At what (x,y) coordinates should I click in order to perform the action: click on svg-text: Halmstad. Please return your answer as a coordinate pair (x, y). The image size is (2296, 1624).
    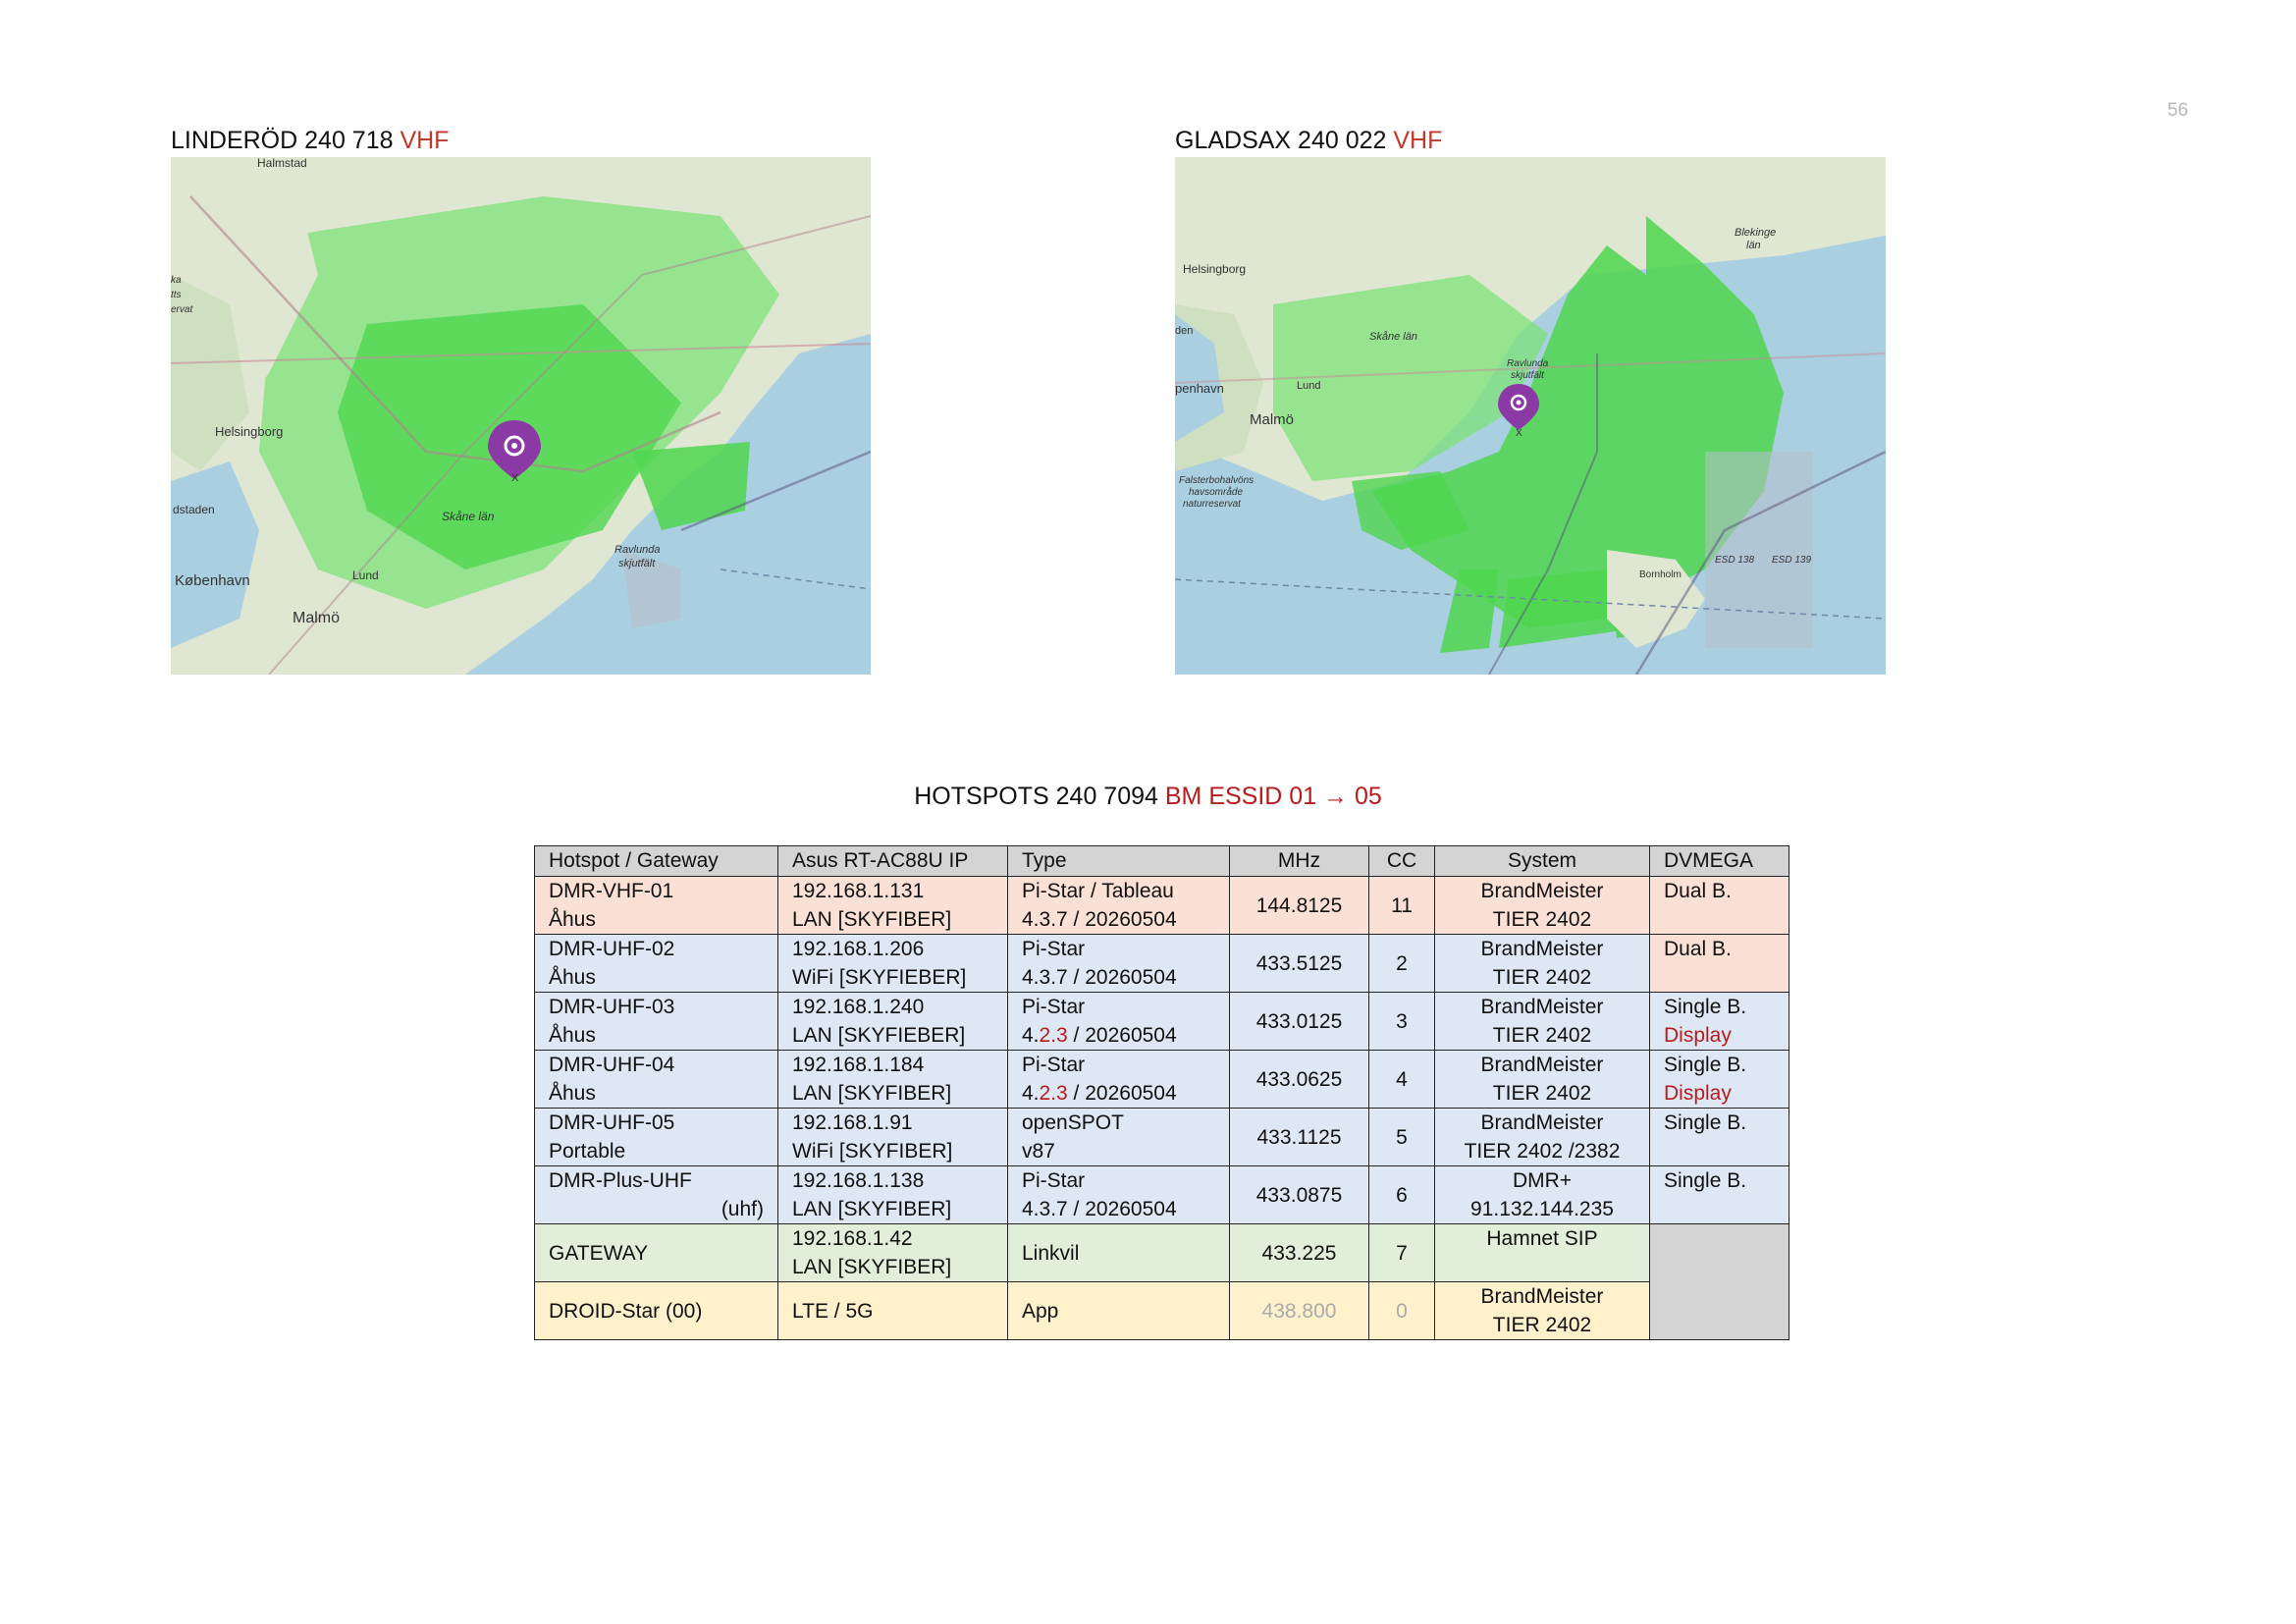
    Looking at the image, I should click on (282, 163).